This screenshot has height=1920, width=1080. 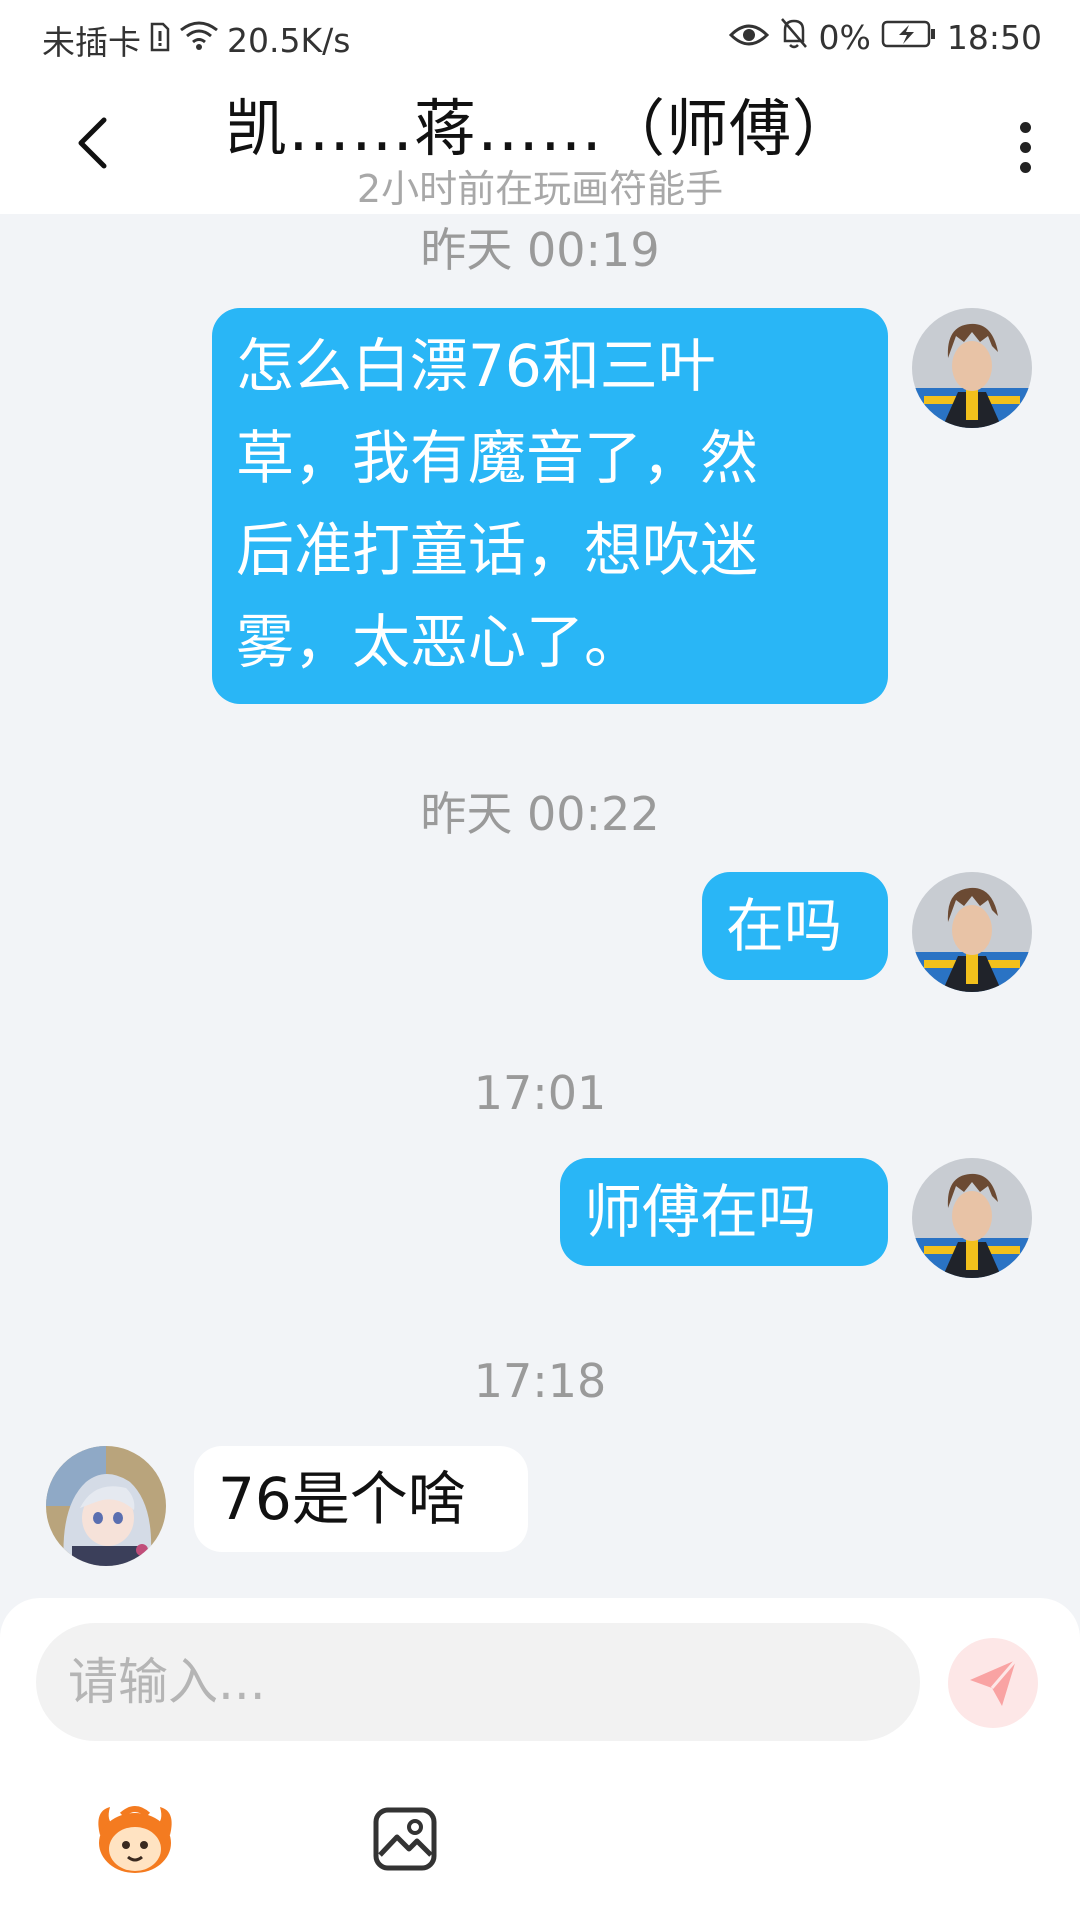 I want to click on eye-icon, so click(x=748, y=37).